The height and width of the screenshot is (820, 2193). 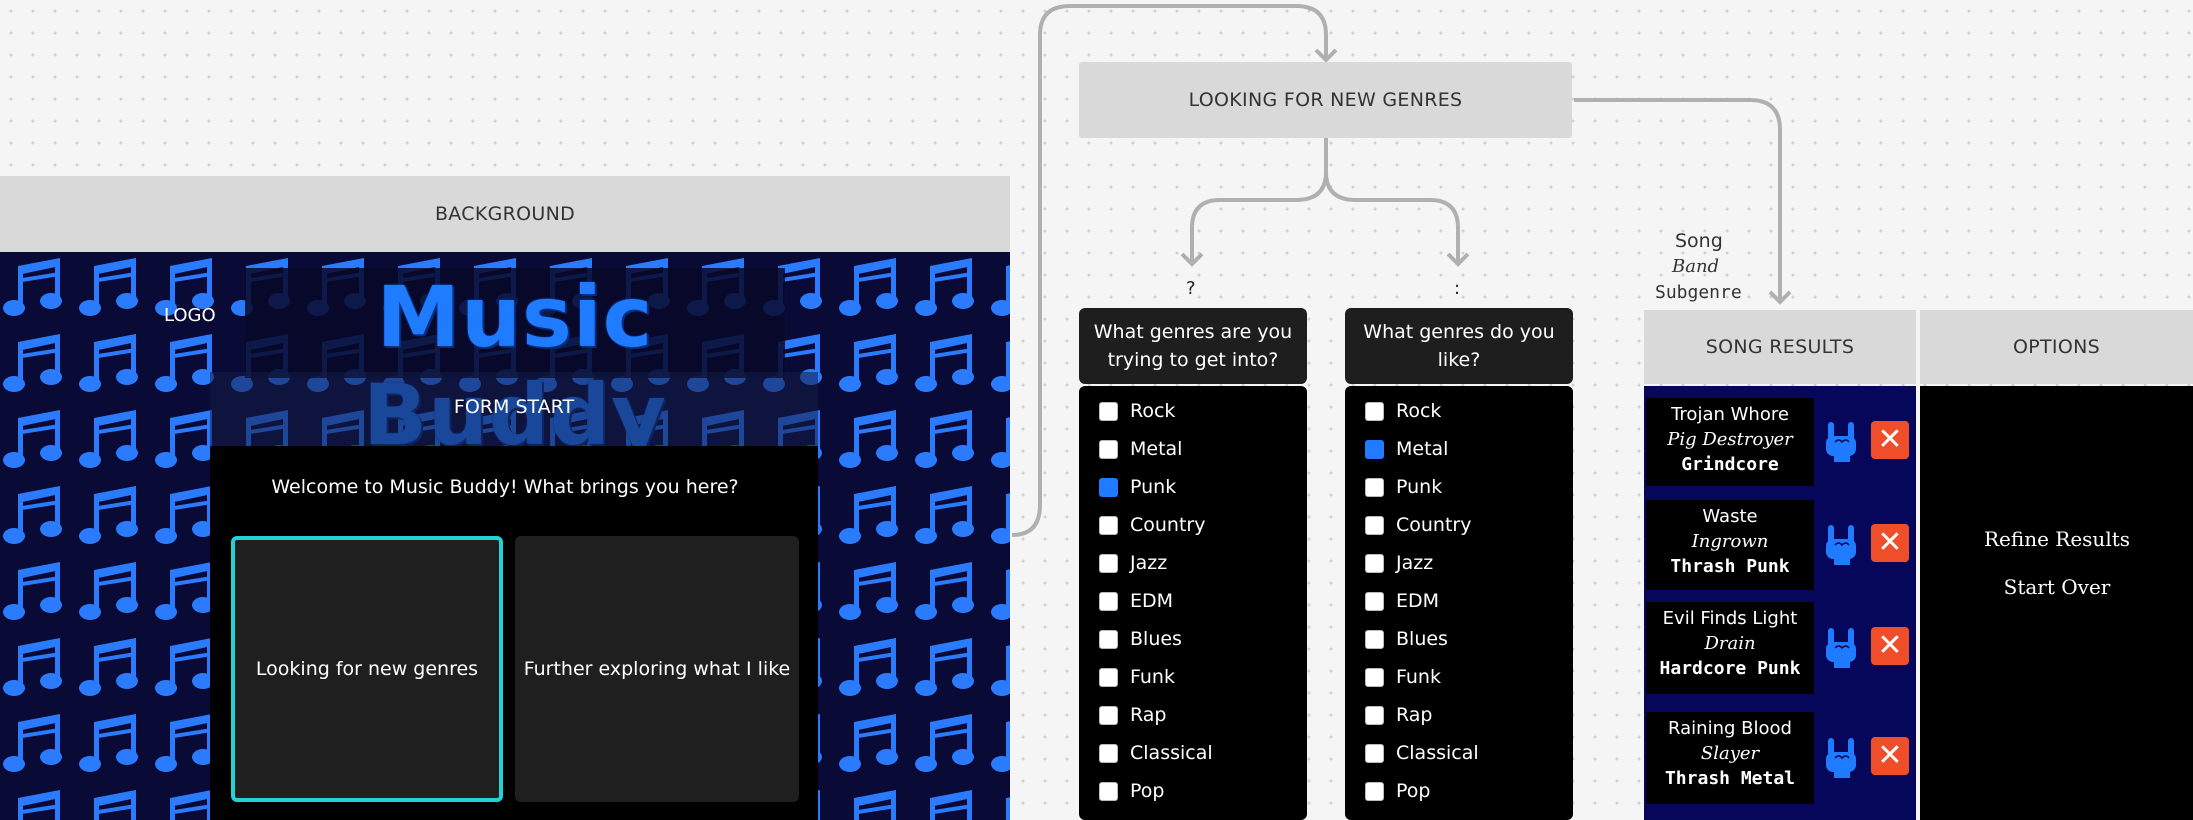 I want to click on genre-label: Funk, so click(x=1152, y=677).